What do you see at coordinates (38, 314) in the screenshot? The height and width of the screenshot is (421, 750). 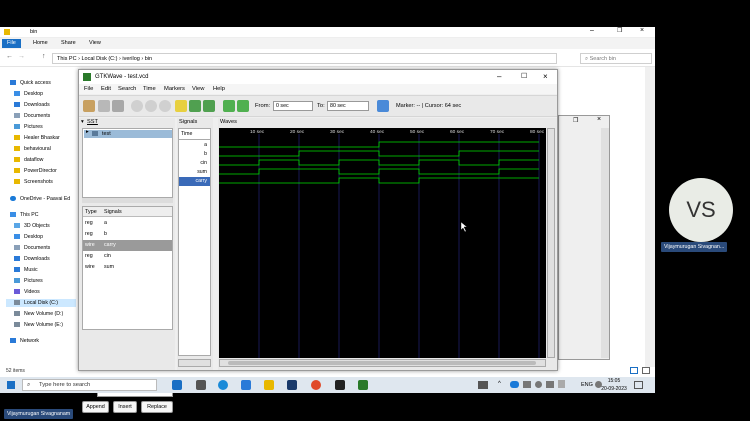 I see `nav-item-new-volume-d: New Volume (D:)` at bounding box center [38, 314].